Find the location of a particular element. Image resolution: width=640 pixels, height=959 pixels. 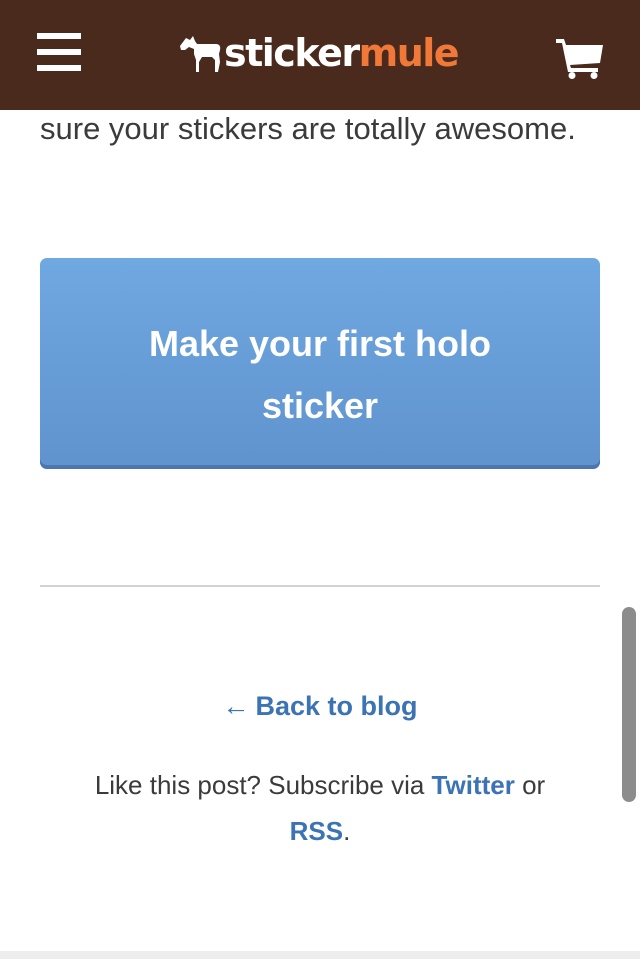

back-to-blog: ← Back to blog is located at coordinates (320, 706).